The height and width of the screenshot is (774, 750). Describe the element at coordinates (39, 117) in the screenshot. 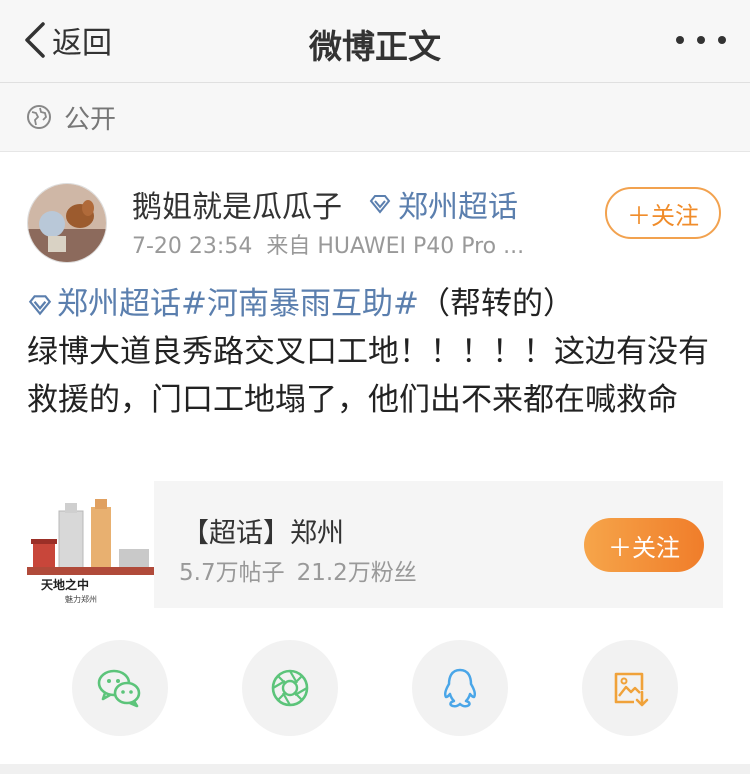

I see `globe-icon` at that location.